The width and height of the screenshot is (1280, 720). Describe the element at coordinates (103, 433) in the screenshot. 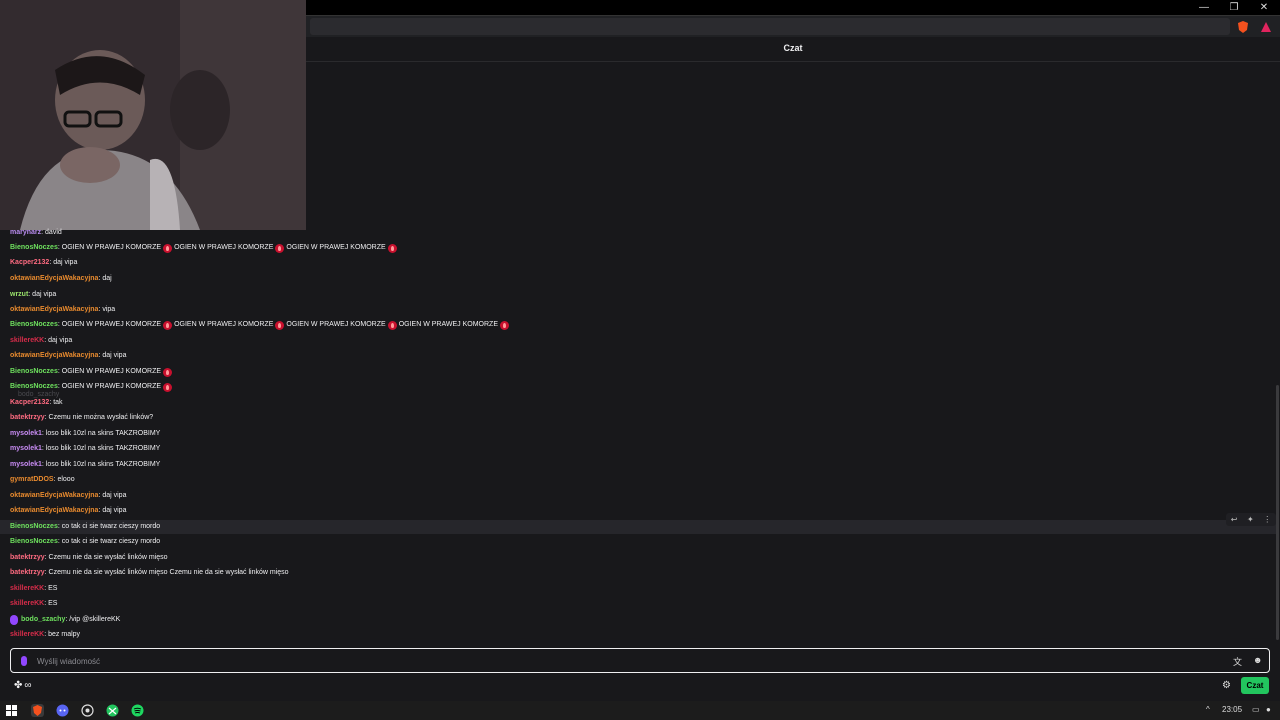

I see `chat-message-text: loso blik 10zl na skins TAKZROBIMY` at that location.